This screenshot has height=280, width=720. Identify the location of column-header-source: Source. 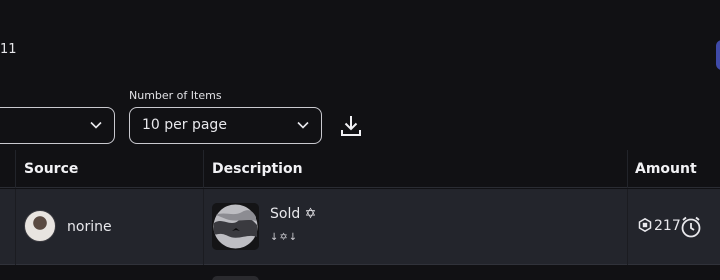
(51, 169).